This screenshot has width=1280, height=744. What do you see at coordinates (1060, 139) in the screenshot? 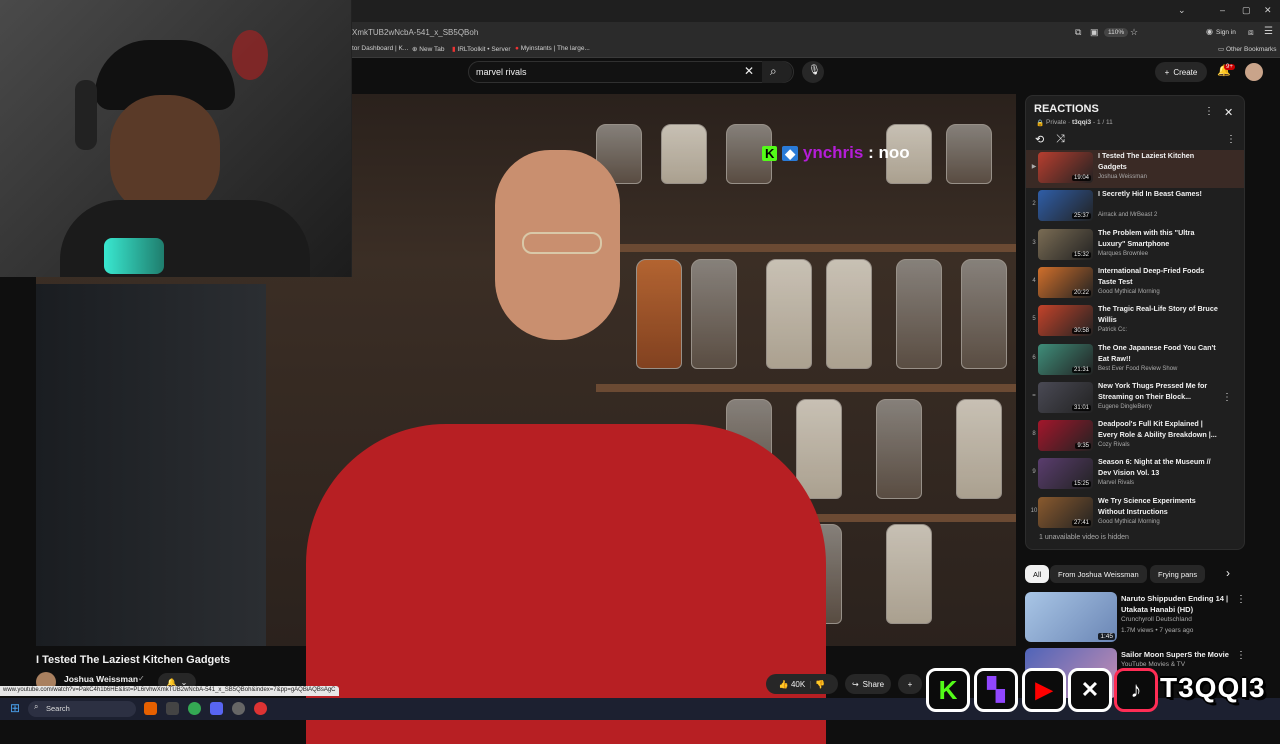
I see `shuffle-icon: ⤨` at bounding box center [1060, 139].